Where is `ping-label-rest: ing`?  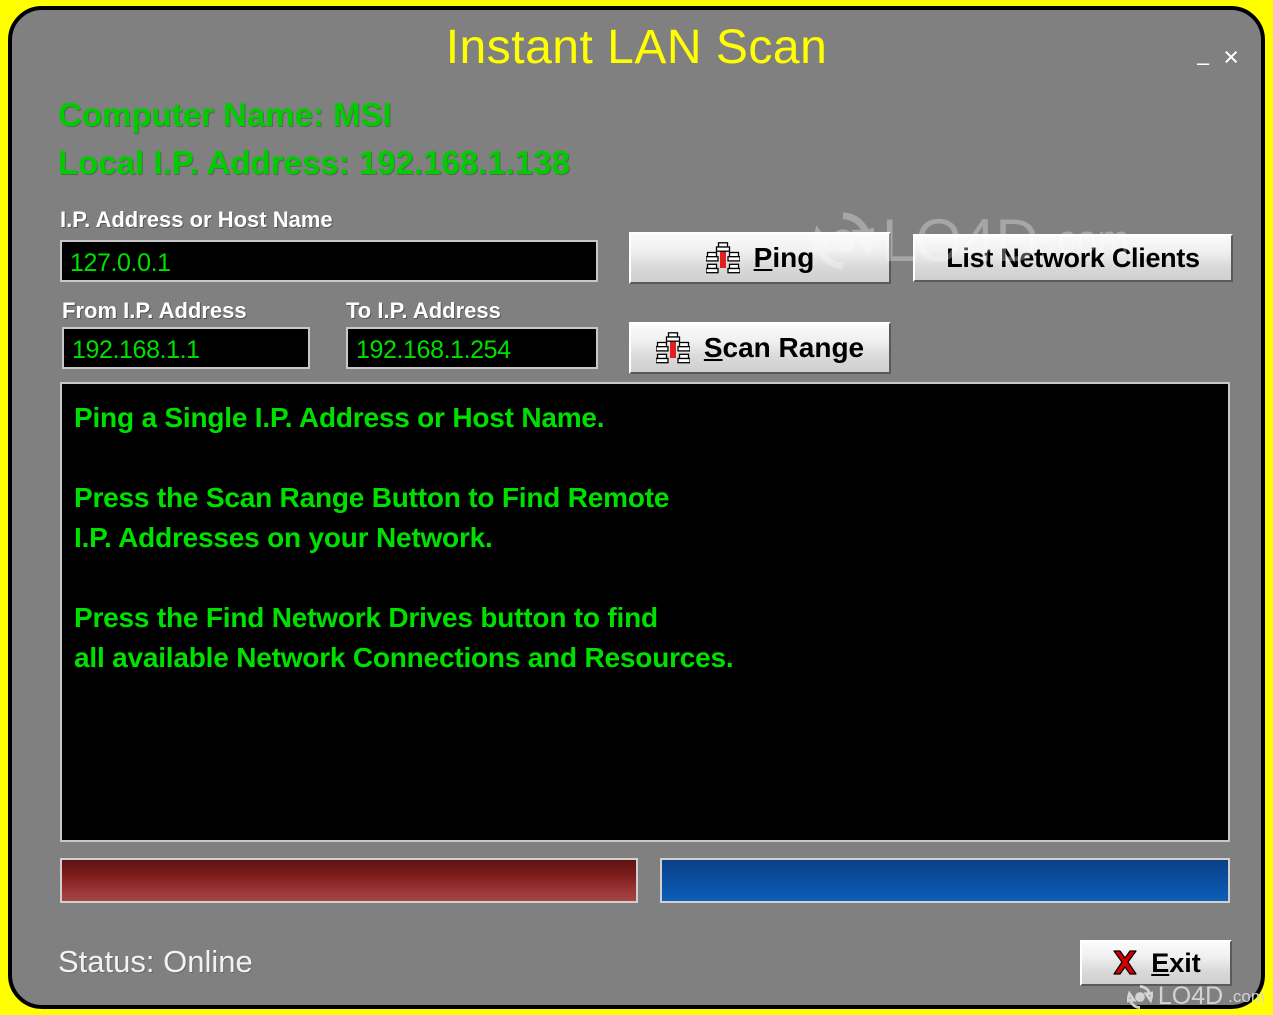
ping-label-rest: ing is located at coordinates (793, 257).